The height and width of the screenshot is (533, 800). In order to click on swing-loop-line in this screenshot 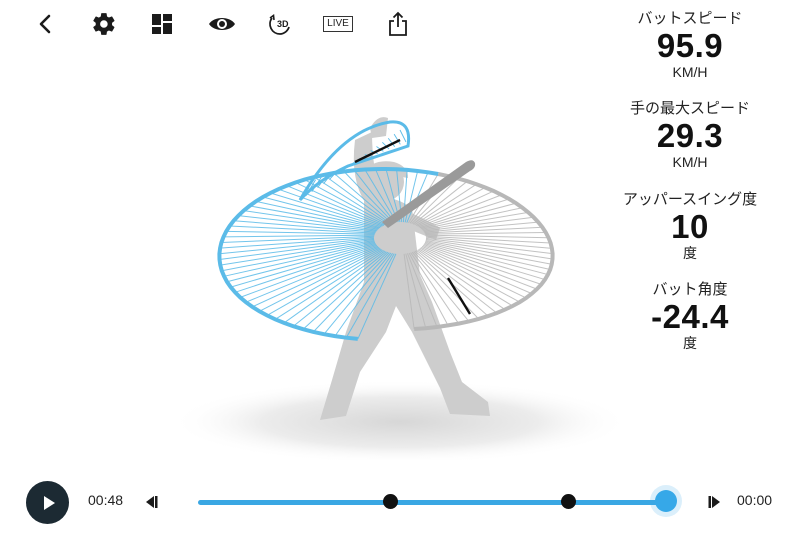, I will do `click(403, 136)`.